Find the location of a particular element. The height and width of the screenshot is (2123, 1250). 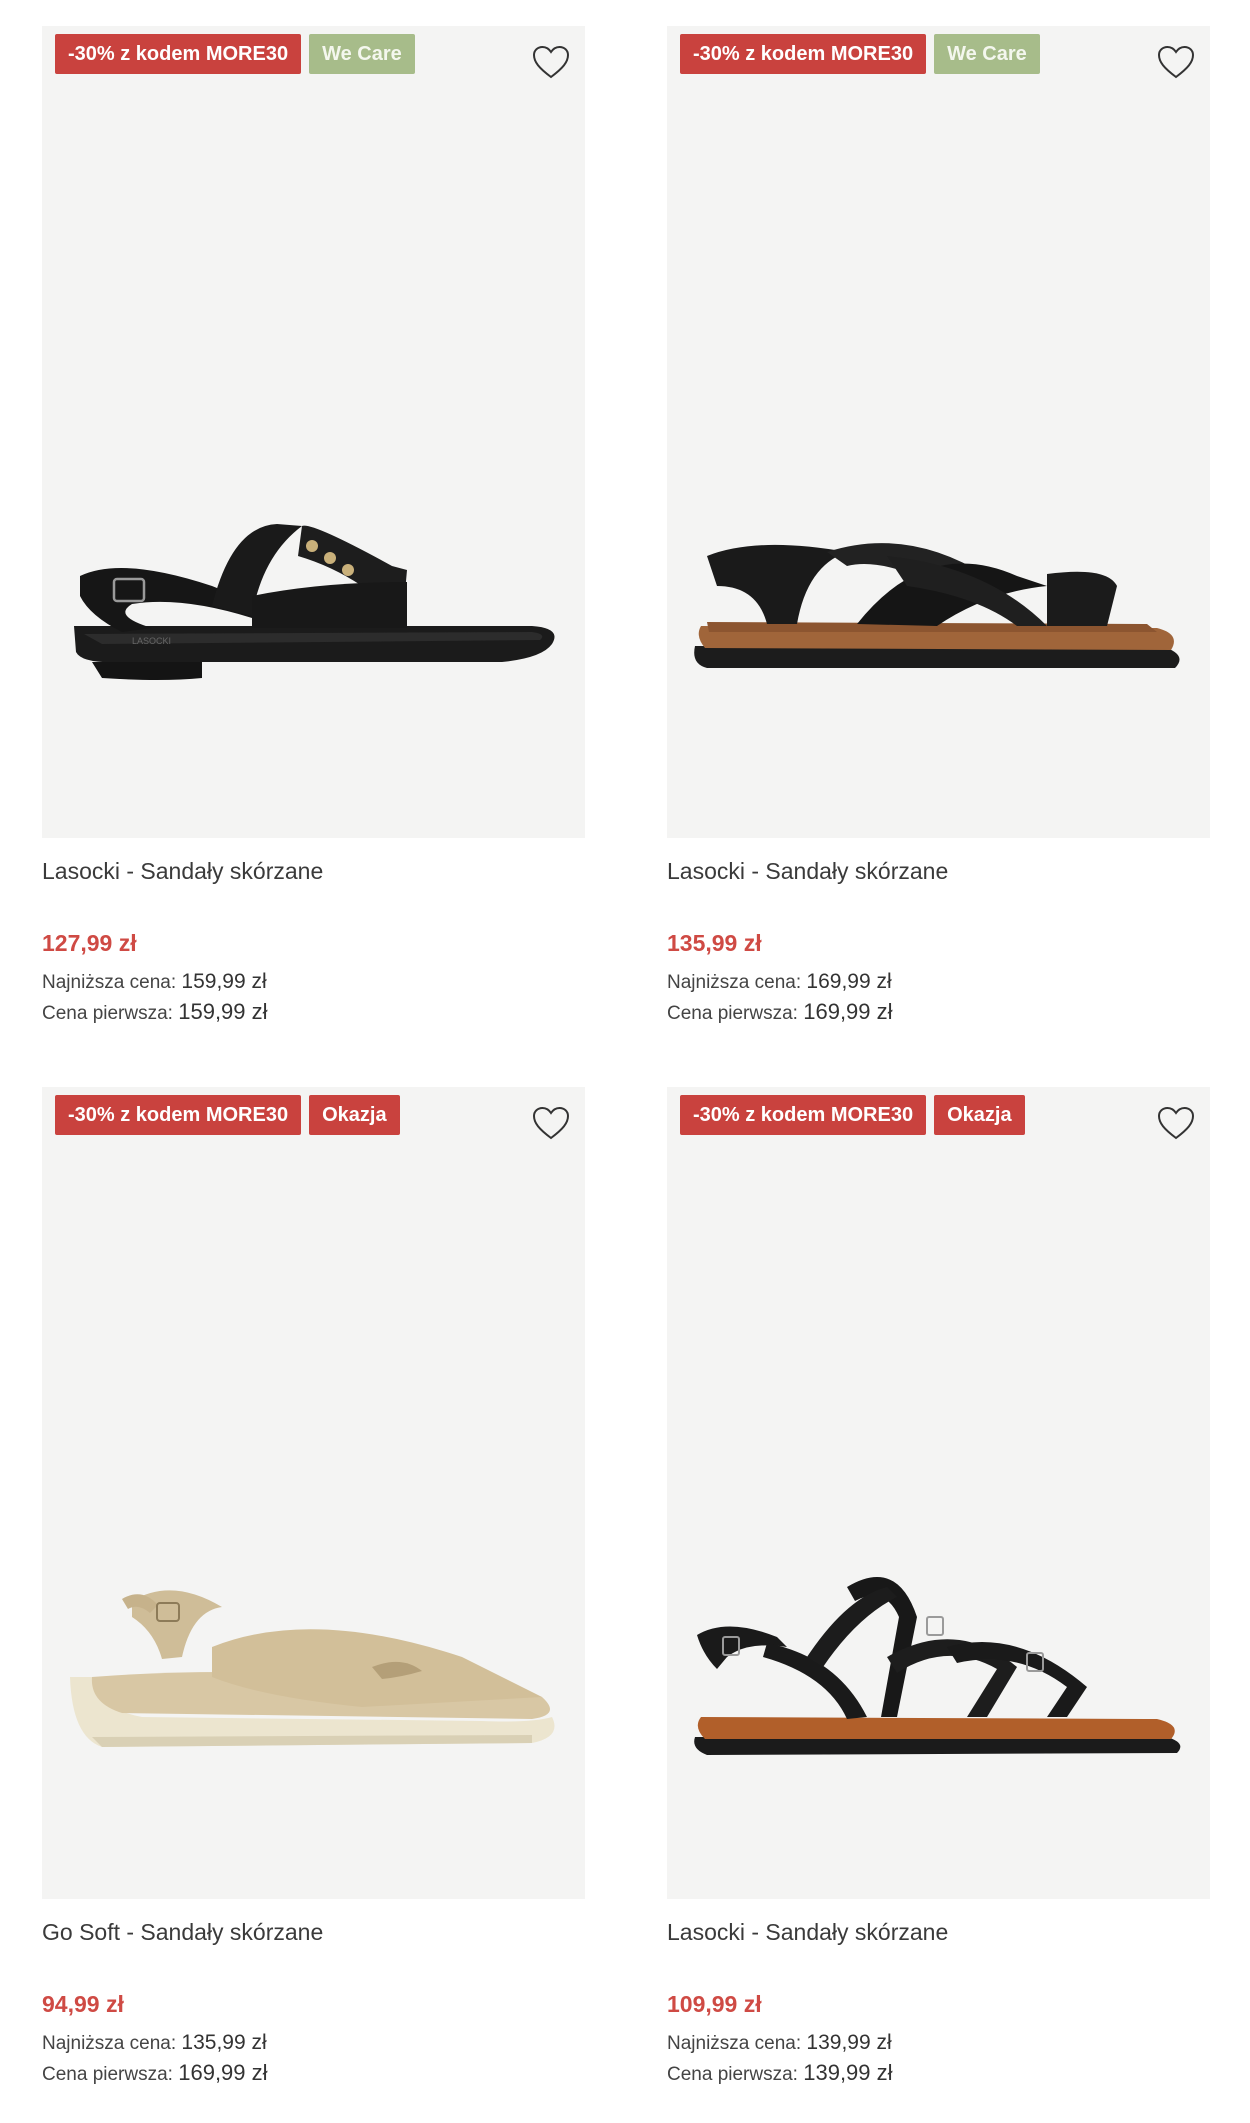

product-name: Go Soft - Sandały skórzane is located at coordinates (313, 1934).